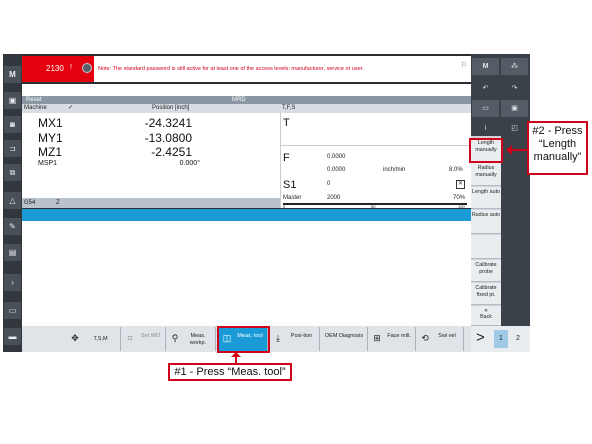  I want to click on master-value: 2000, so click(334, 198).